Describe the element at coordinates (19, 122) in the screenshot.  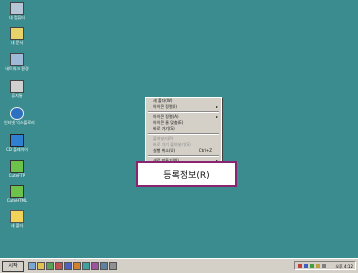
I see `desktop-icon-label: 인터넷 익스플로러` at that location.